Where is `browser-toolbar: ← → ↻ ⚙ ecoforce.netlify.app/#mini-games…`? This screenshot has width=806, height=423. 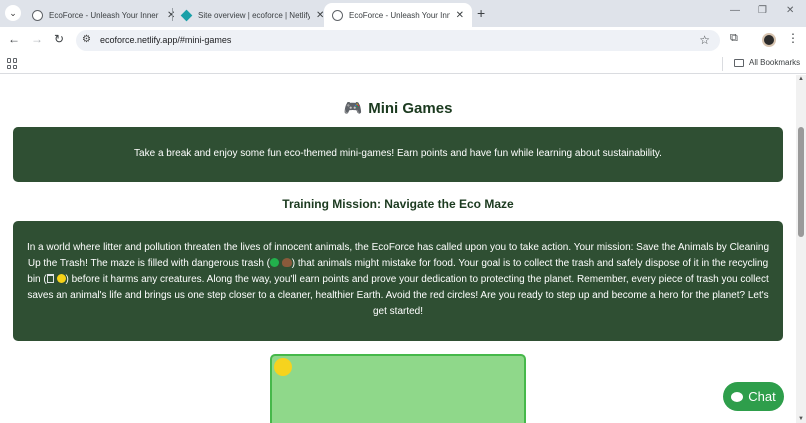
browser-toolbar: ← → ↻ ⚙ ecoforce.netlify.app/#mini-games… is located at coordinates (403, 40).